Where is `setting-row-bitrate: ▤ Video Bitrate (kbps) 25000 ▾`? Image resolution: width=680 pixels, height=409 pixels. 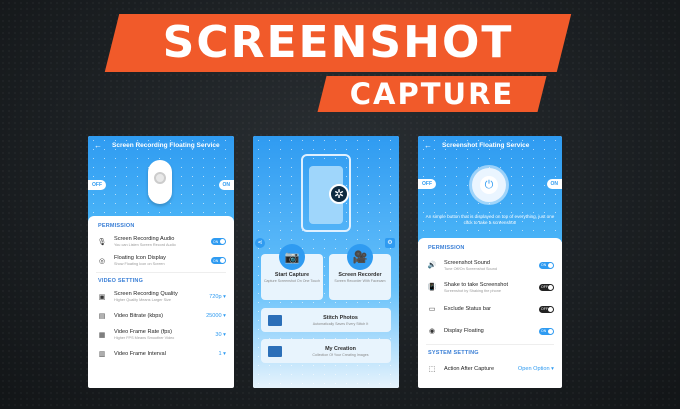
setting-row-bitrate: ▤ Video Bitrate (kbps) 25000 ▾ is located at coordinates (161, 315).